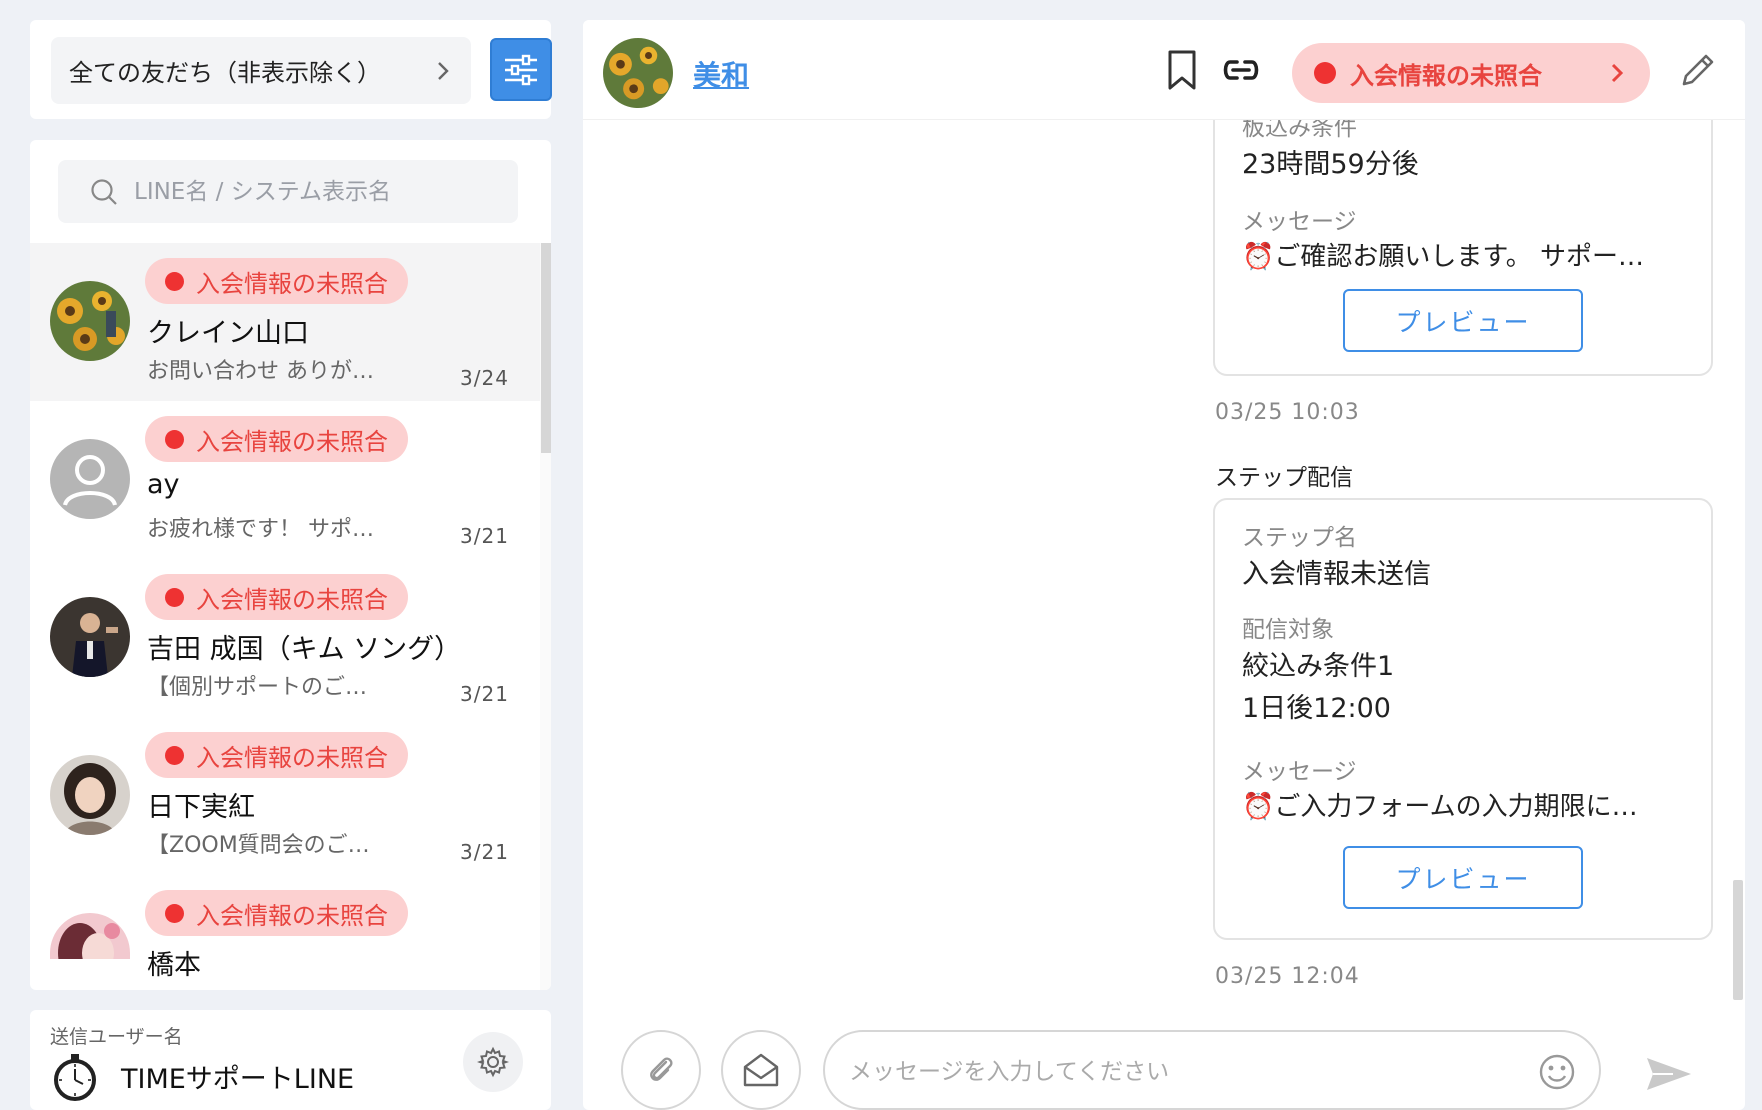  I want to click on card-value: 入会情報未送信, so click(1336, 574).